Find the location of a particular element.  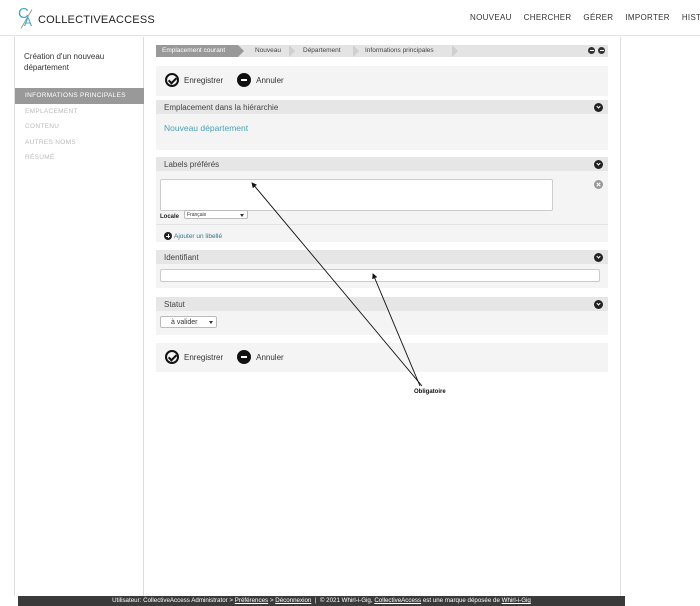

status-header: Statut is located at coordinates (382, 304).